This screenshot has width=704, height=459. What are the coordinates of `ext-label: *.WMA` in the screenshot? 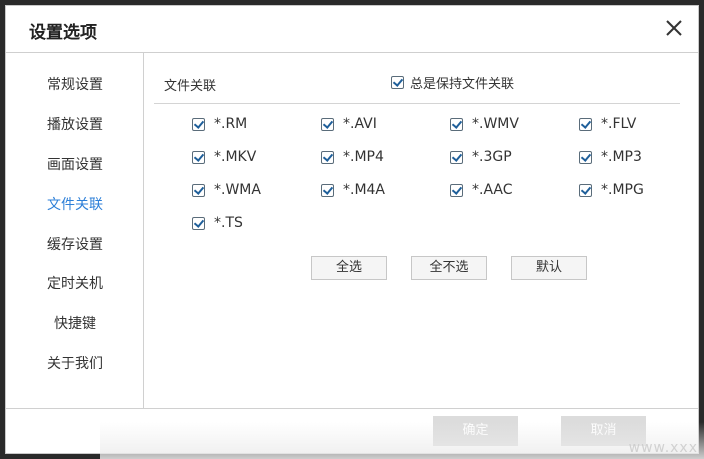 It's located at (237, 190).